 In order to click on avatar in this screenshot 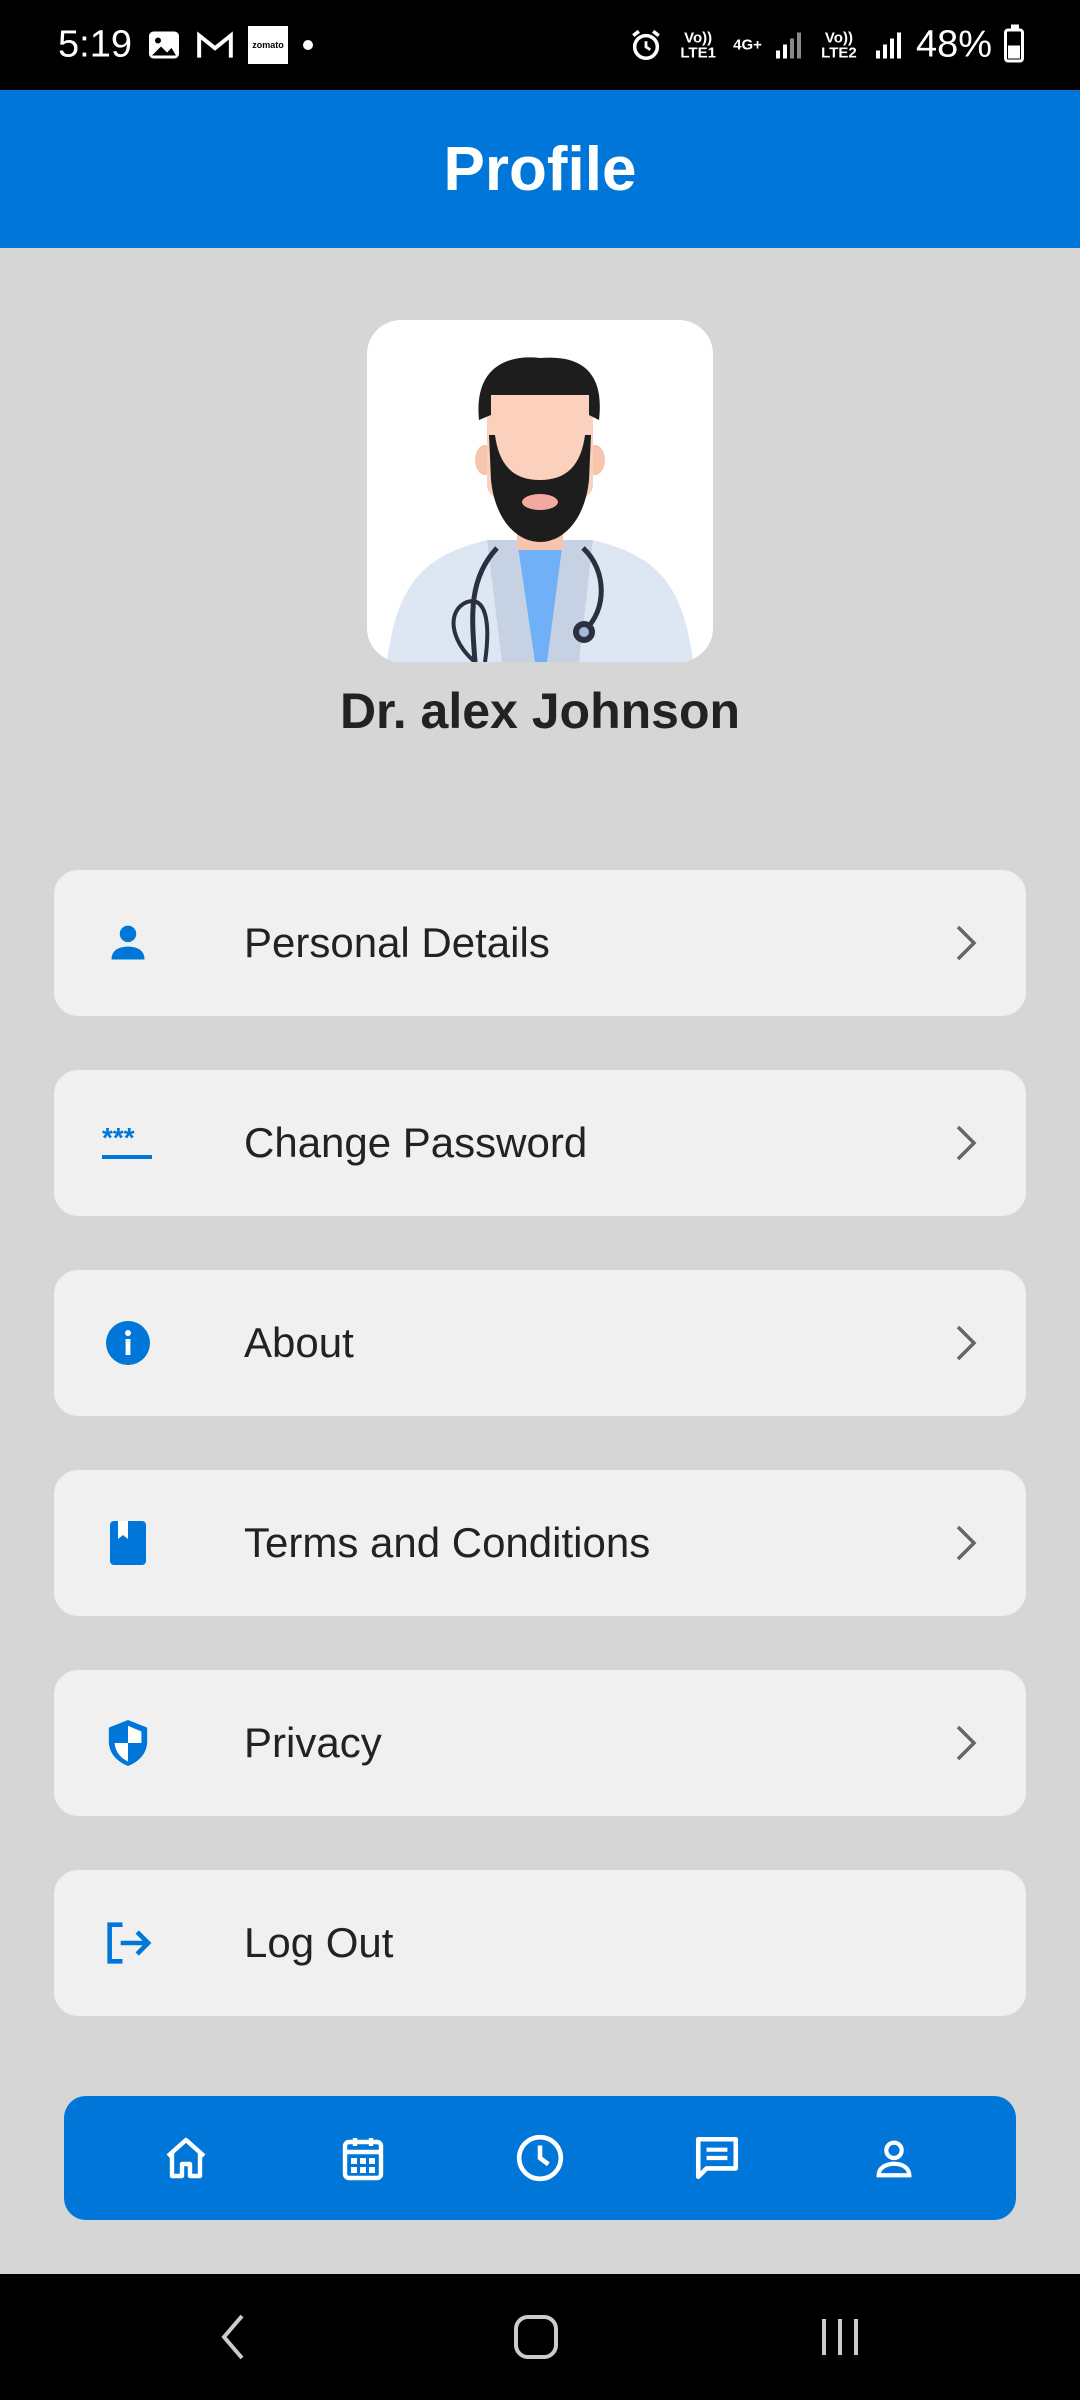, I will do `click(540, 491)`.